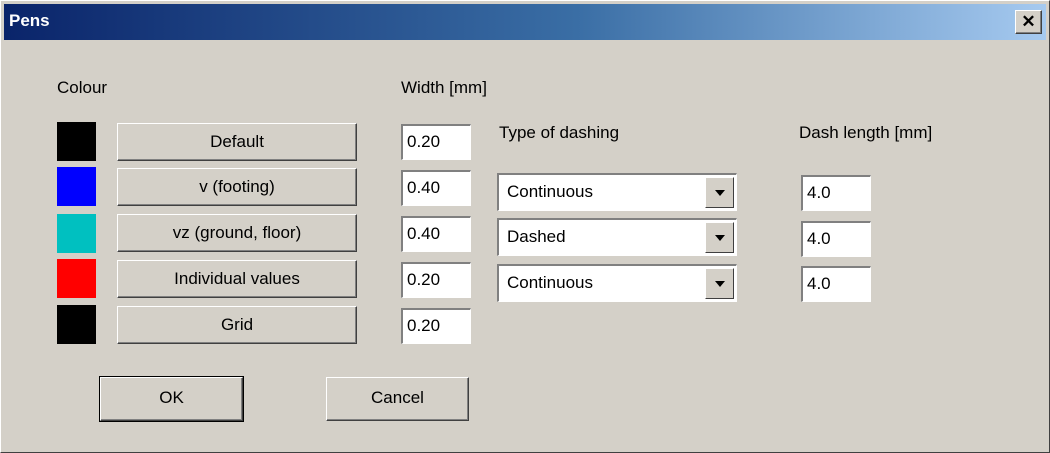 The width and height of the screenshot is (1050, 453). I want to click on dashing-select-individual-values: Continuous, so click(617, 283).